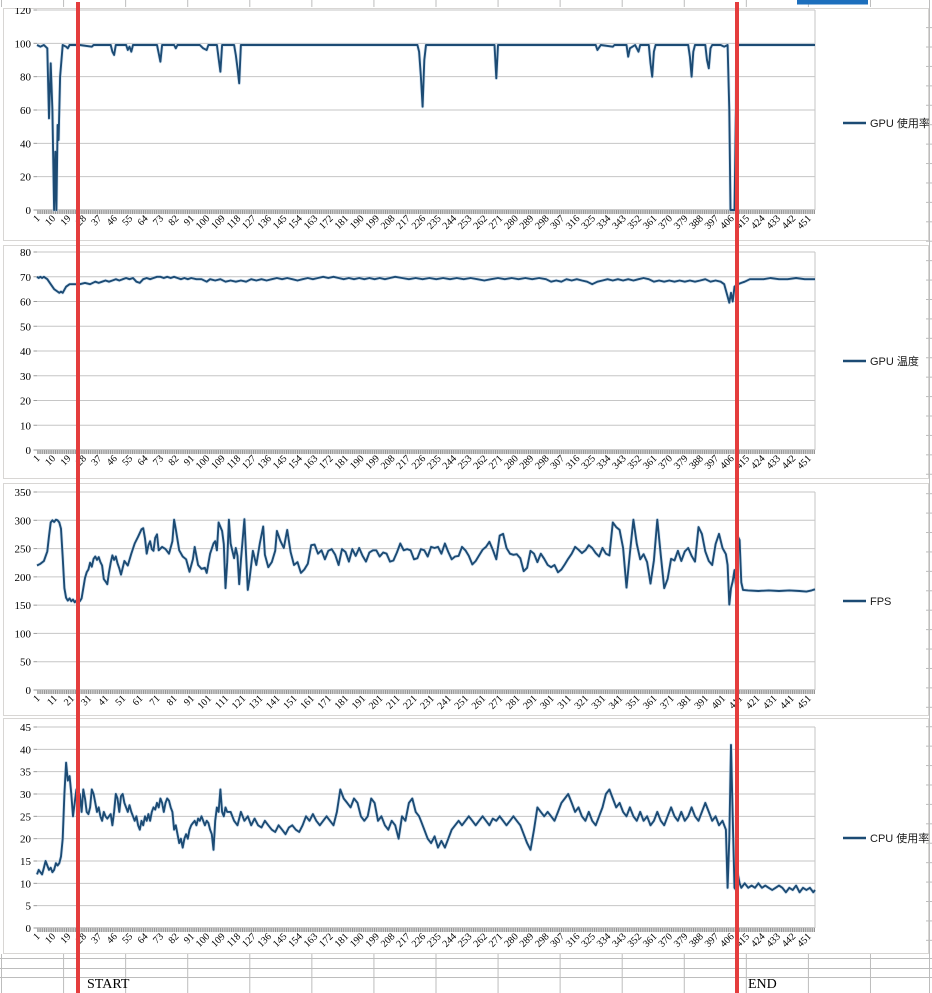 Image resolution: width=932 pixels, height=993 pixels. Describe the element at coordinates (26, 278) in the screenshot. I see `y-tick-label: 70` at that location.